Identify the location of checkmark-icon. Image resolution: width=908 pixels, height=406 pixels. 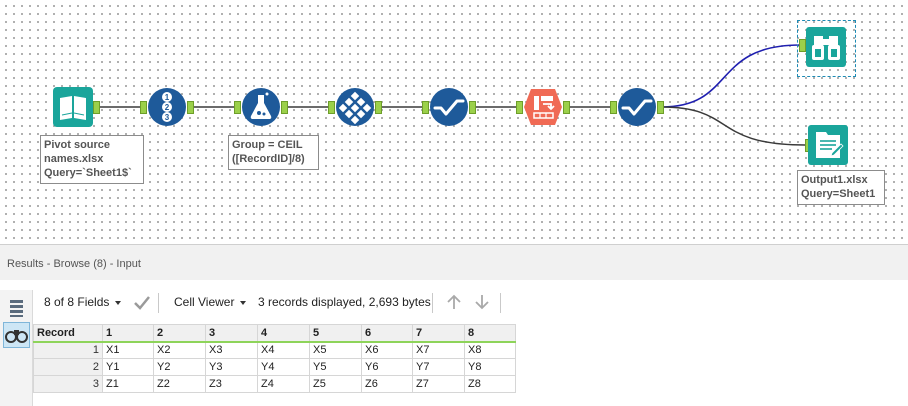
(142, 303).